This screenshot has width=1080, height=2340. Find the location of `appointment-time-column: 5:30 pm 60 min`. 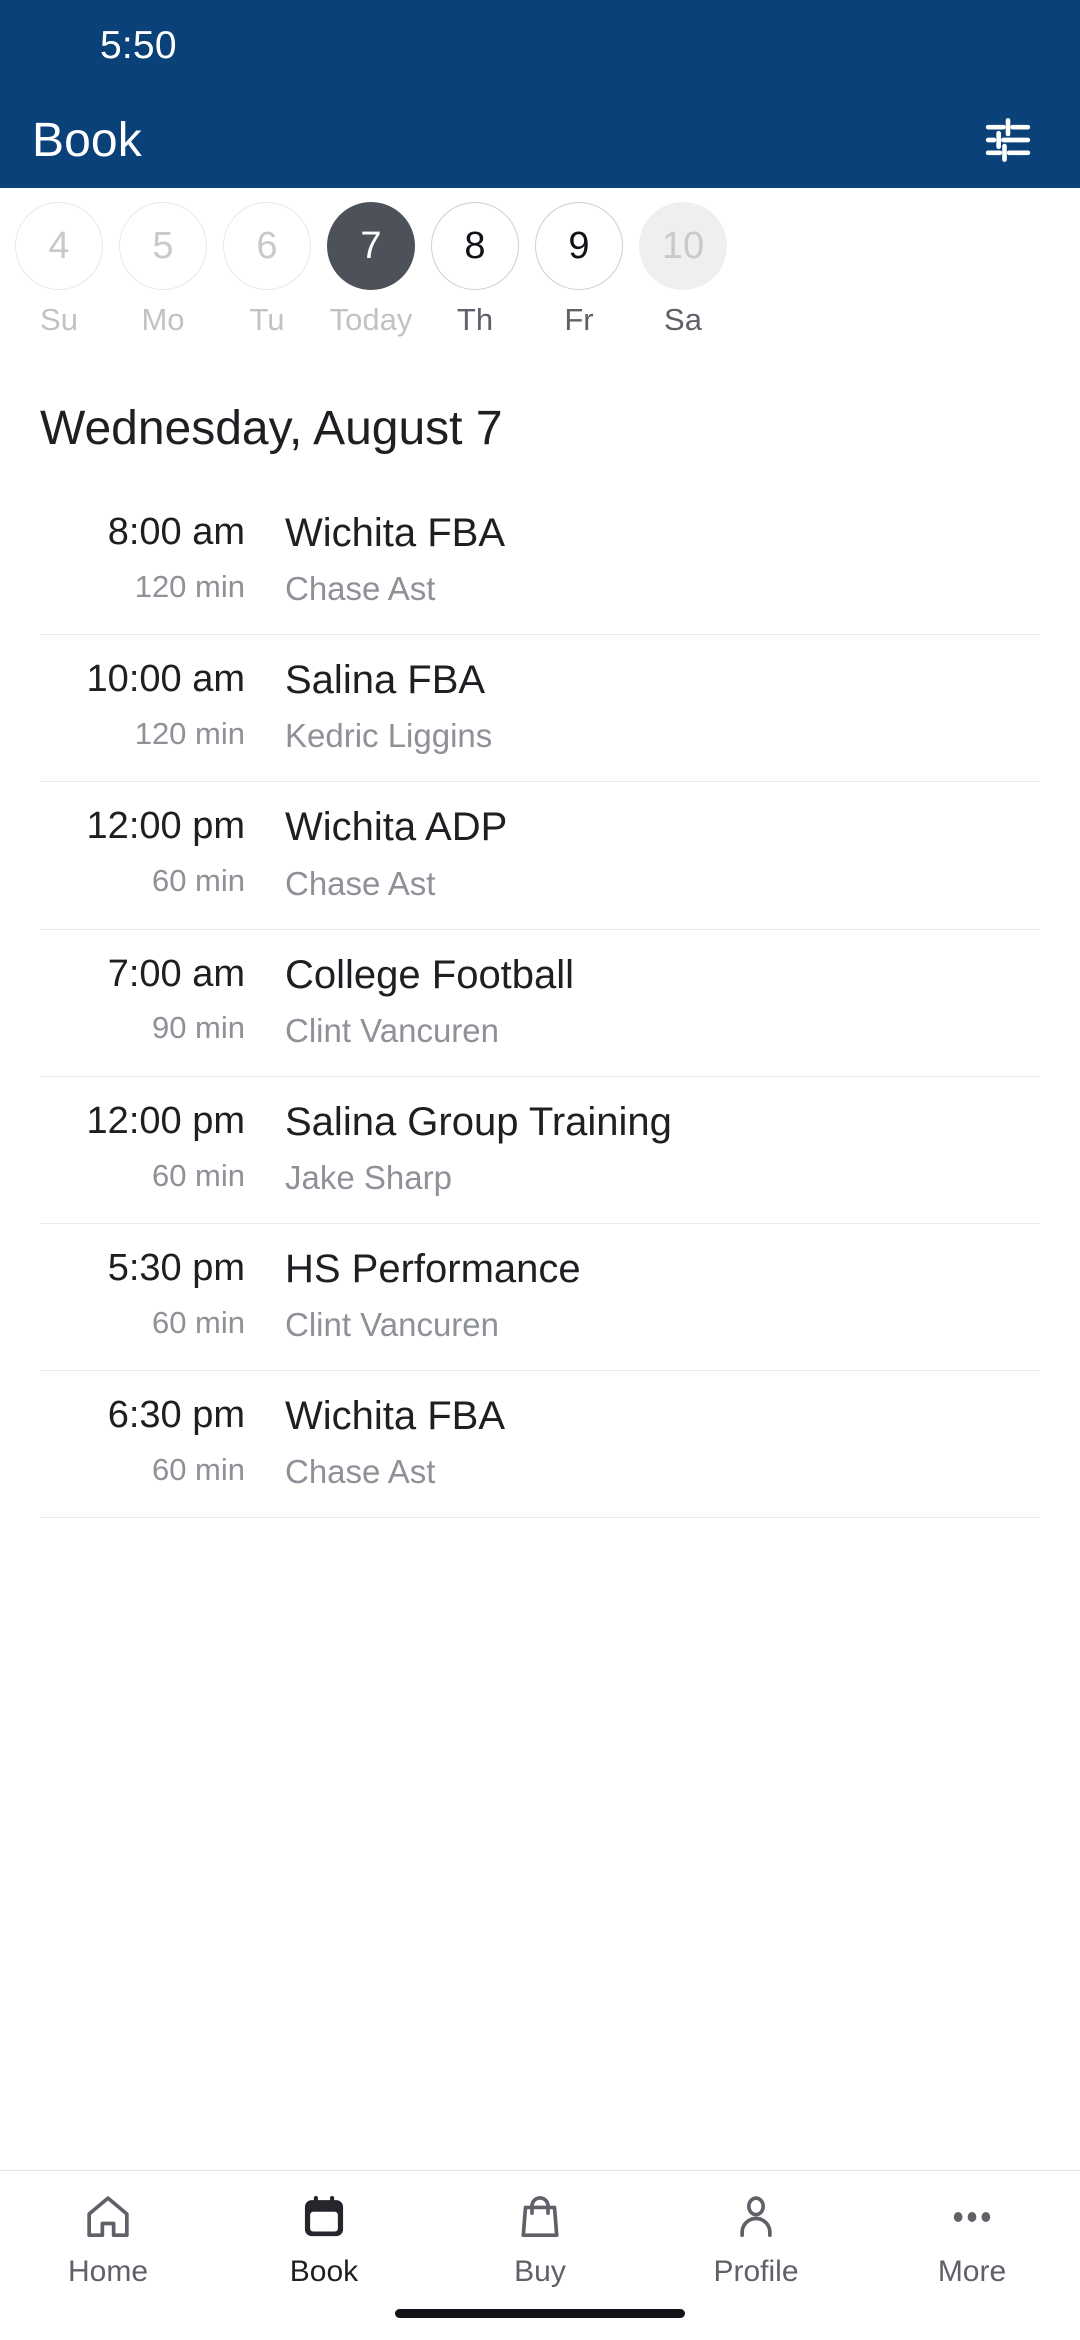

appointment-time-column: 5:30 pm 60 min is located at coordinates (142, 1293).